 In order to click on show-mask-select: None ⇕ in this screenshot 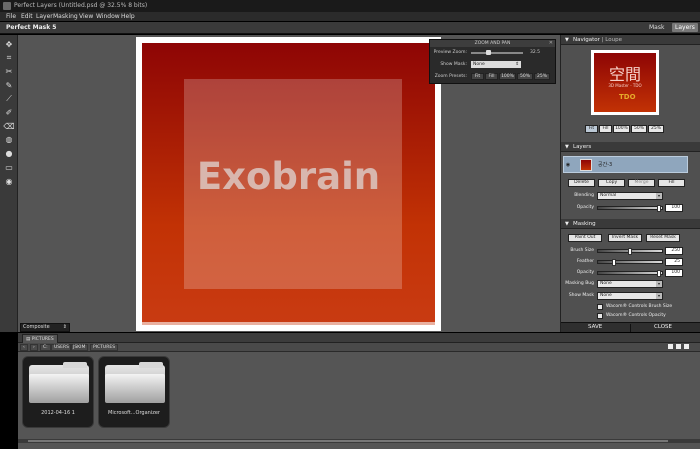, I will do `click(496, 64)`.